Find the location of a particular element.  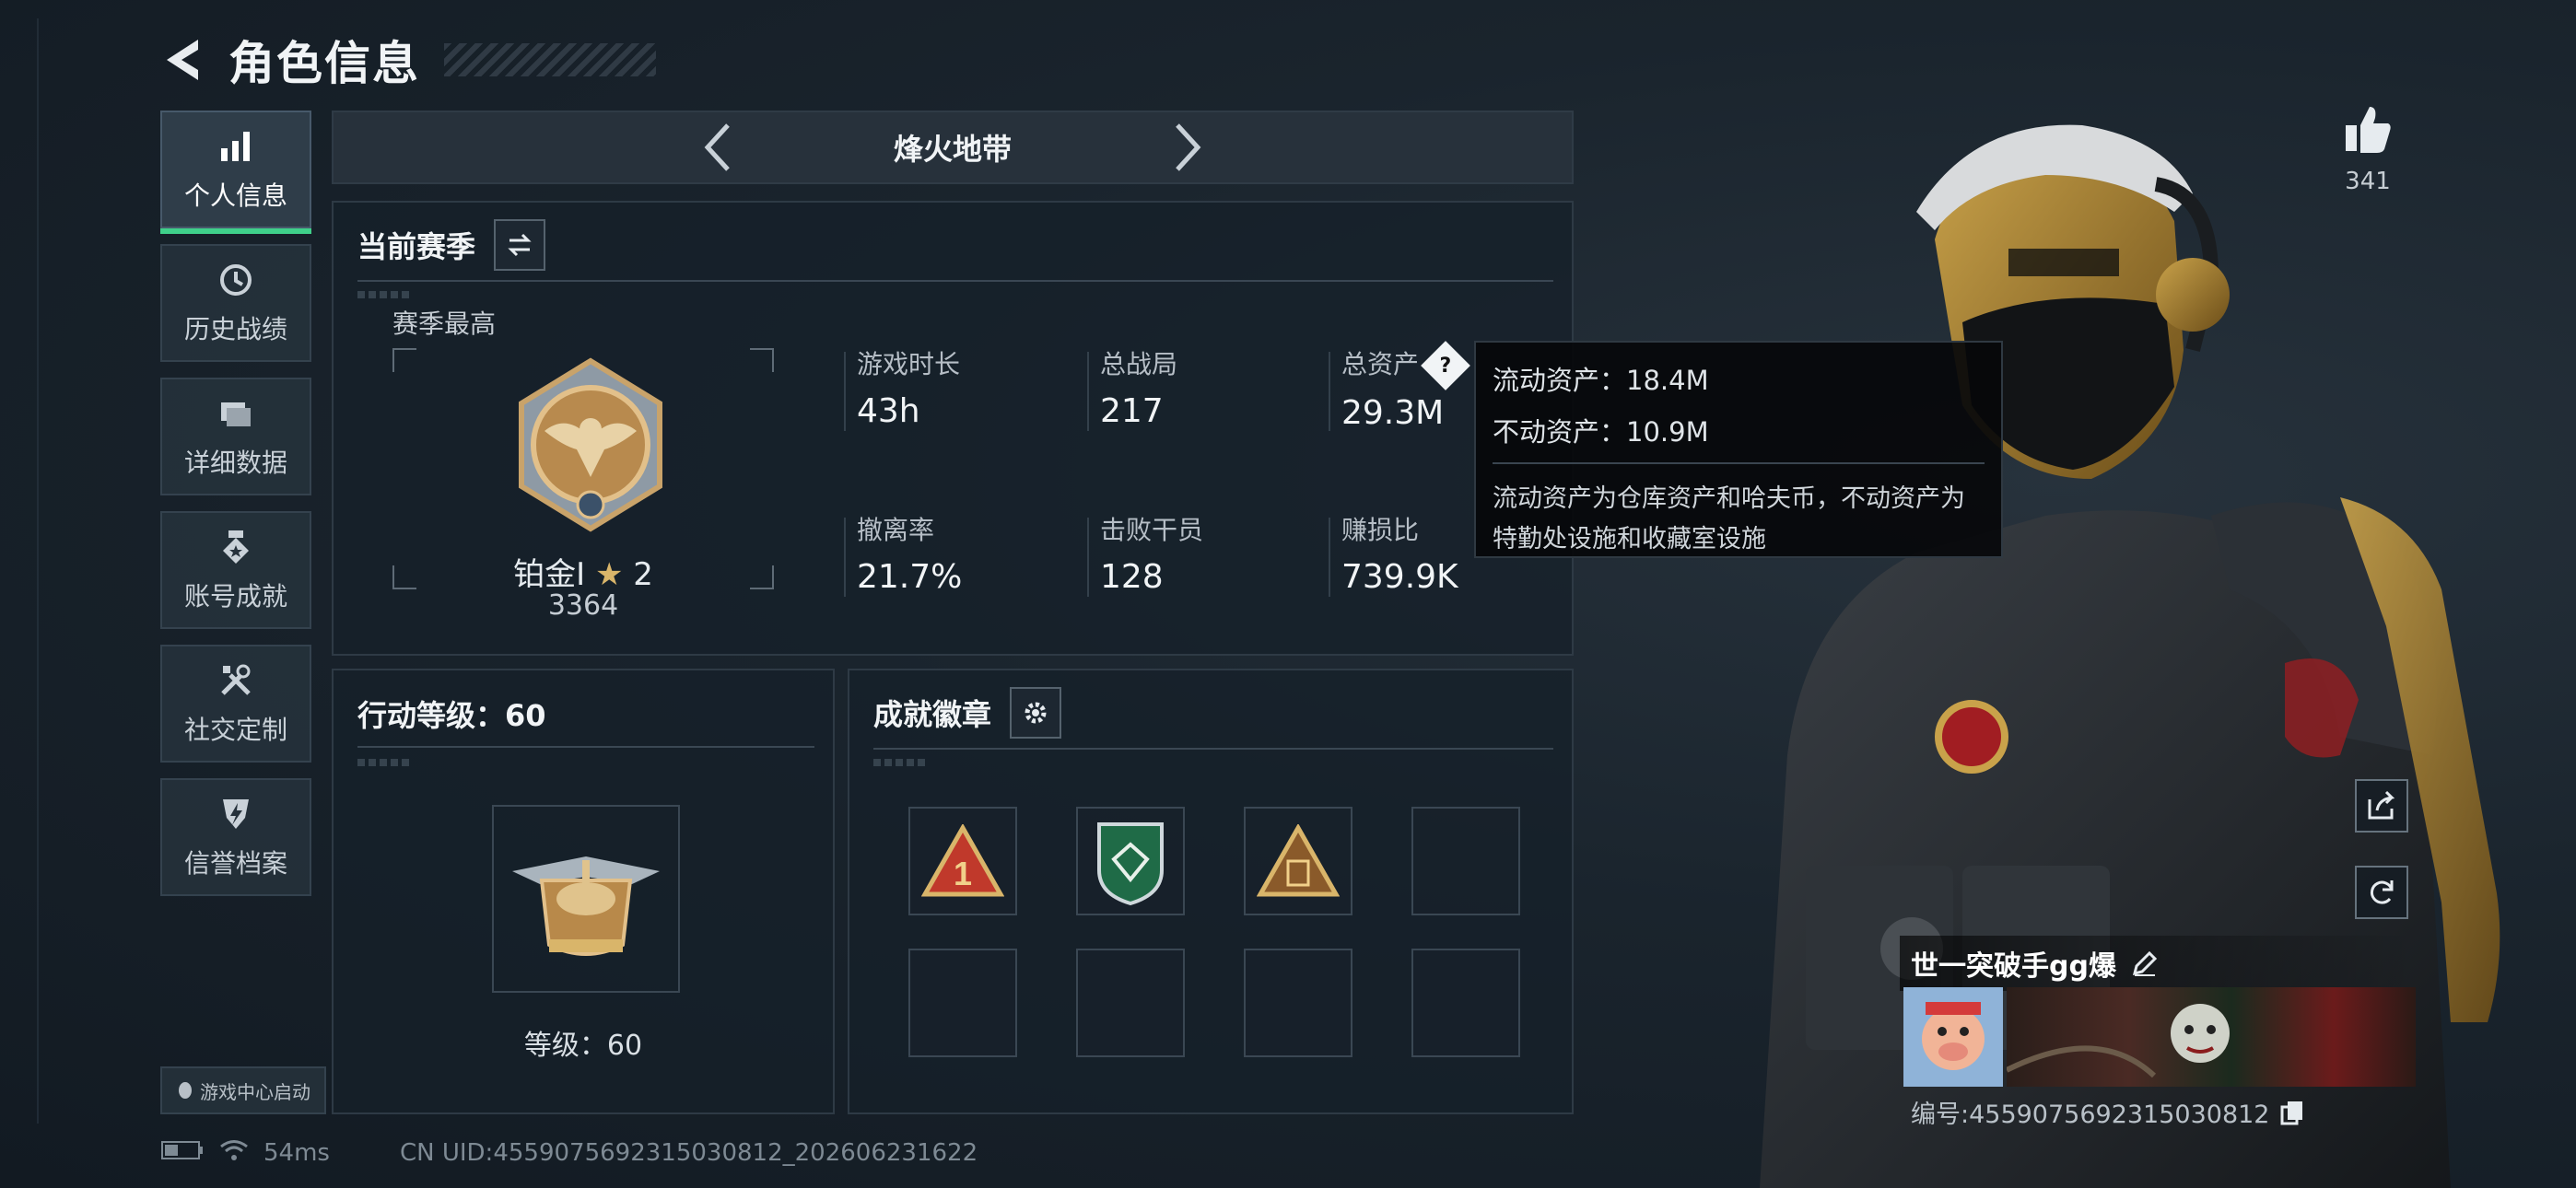

swap-arrows-icon is located at coordinates (520, 245).